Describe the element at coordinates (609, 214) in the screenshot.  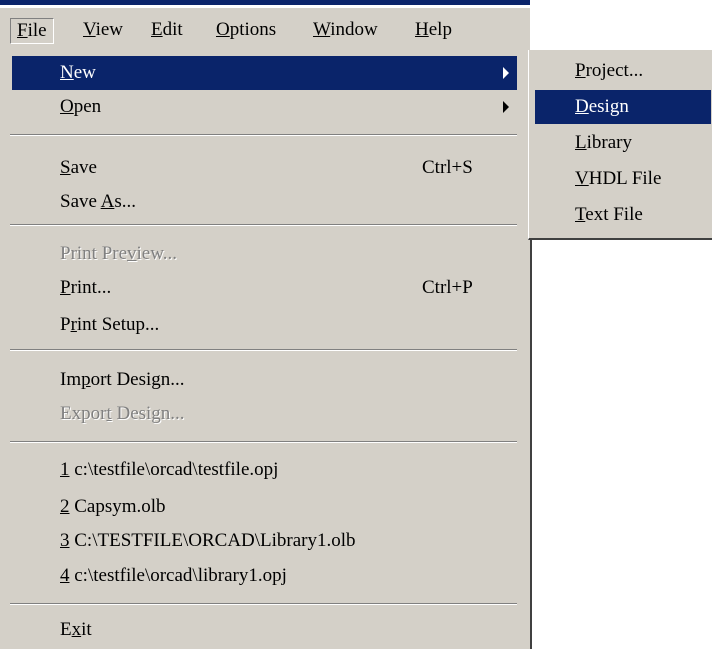
I see `submenu-item-text-file-label: Text File` at that location.